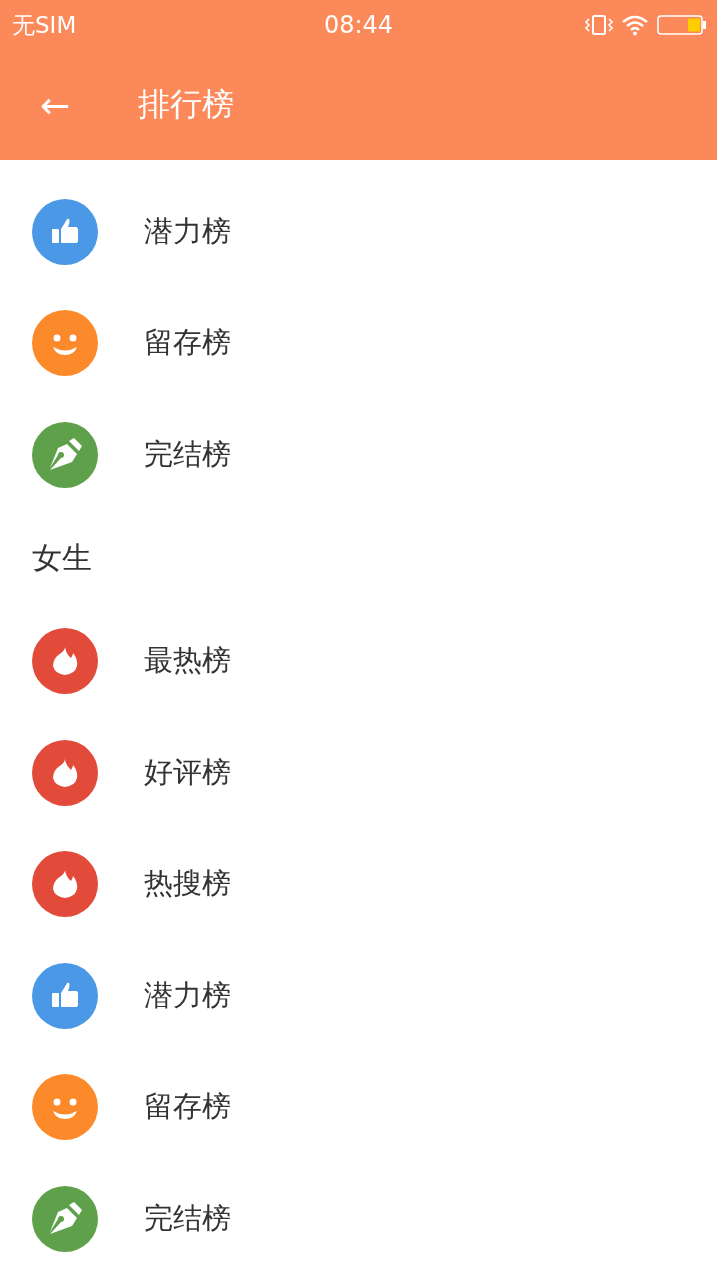 Image resolution: width=717 pixels, height=1277 pixels. Describe the element at coordinates (358, 25) in the screenshot. I see `clock-text: 08:44` at that location.